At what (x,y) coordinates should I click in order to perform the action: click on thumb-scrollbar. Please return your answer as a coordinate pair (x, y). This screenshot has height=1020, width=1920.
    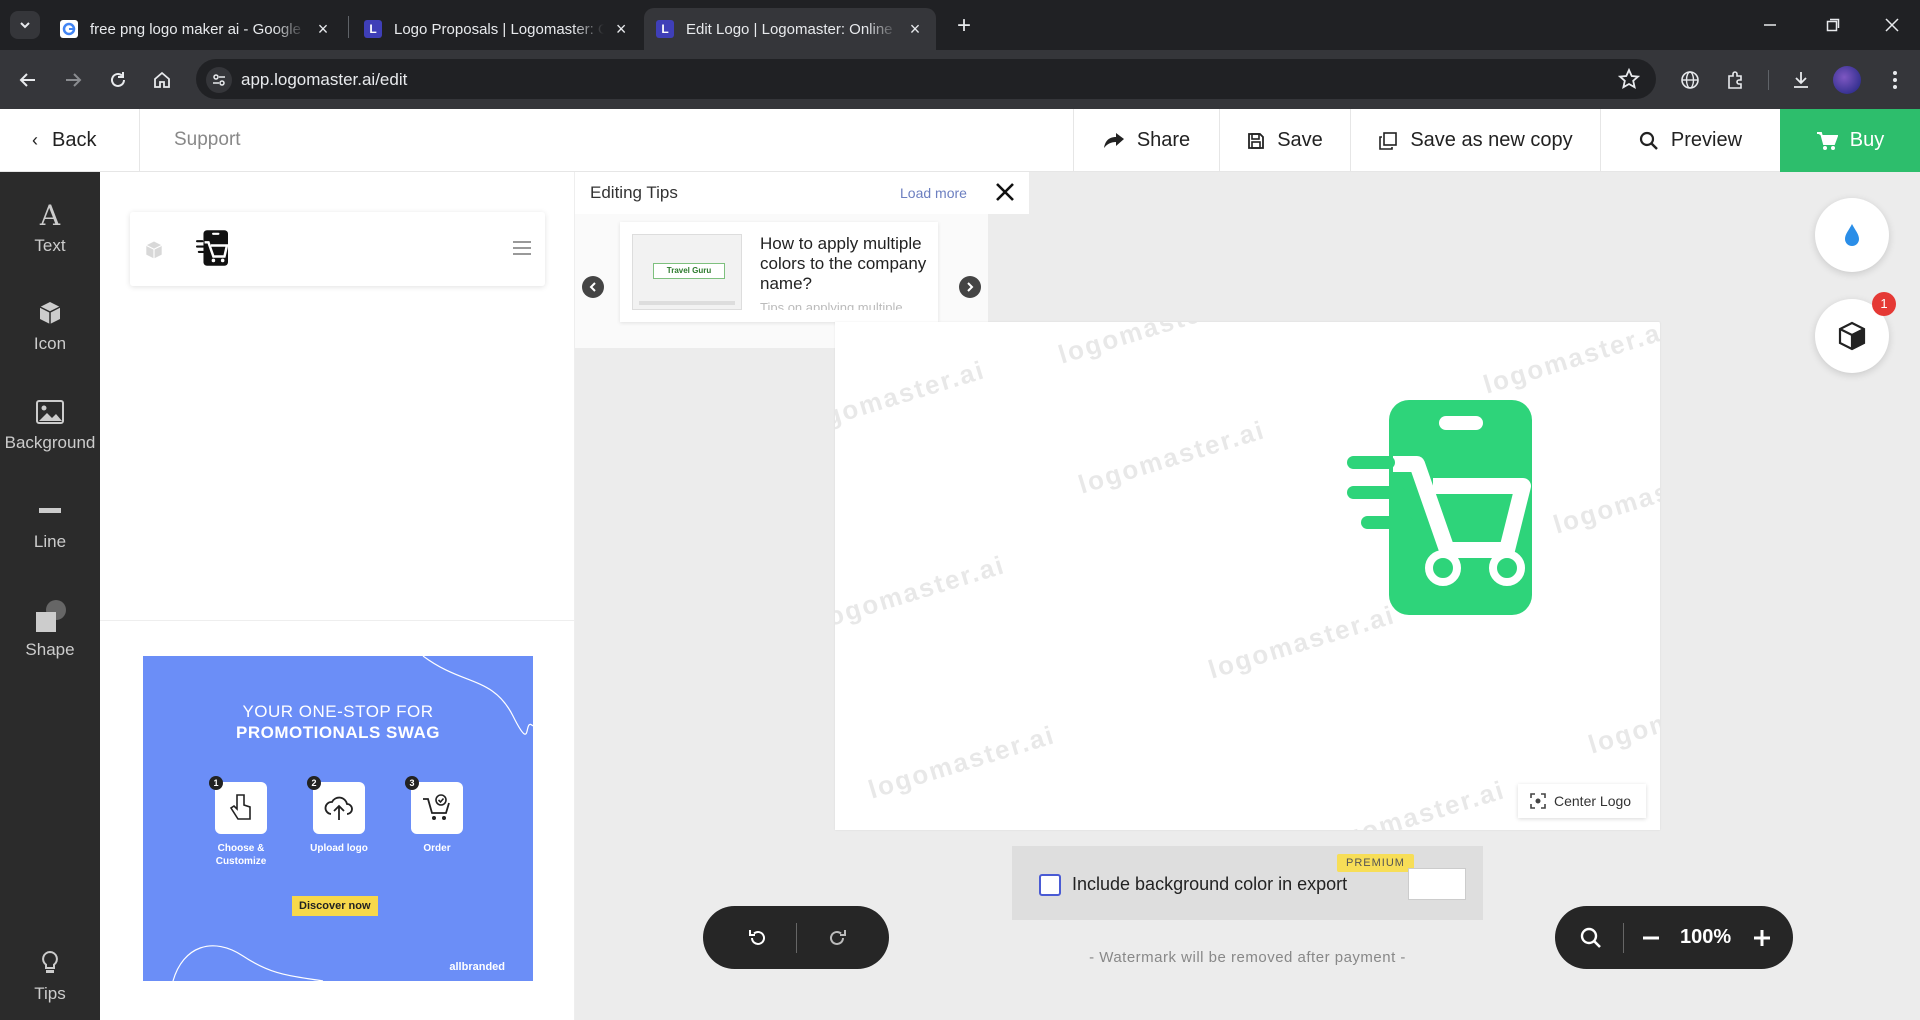
    Looking at the image, I should click on (687, 303).